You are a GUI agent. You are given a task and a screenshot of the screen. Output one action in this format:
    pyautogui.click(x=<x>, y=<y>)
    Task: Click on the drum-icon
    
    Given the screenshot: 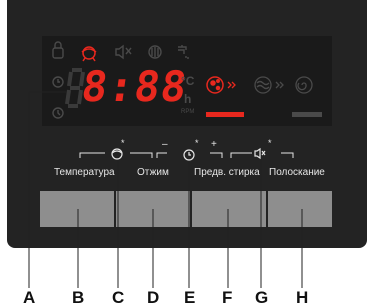 What is the action you would take?
    pyautogui.click(x=155, y=52)
    